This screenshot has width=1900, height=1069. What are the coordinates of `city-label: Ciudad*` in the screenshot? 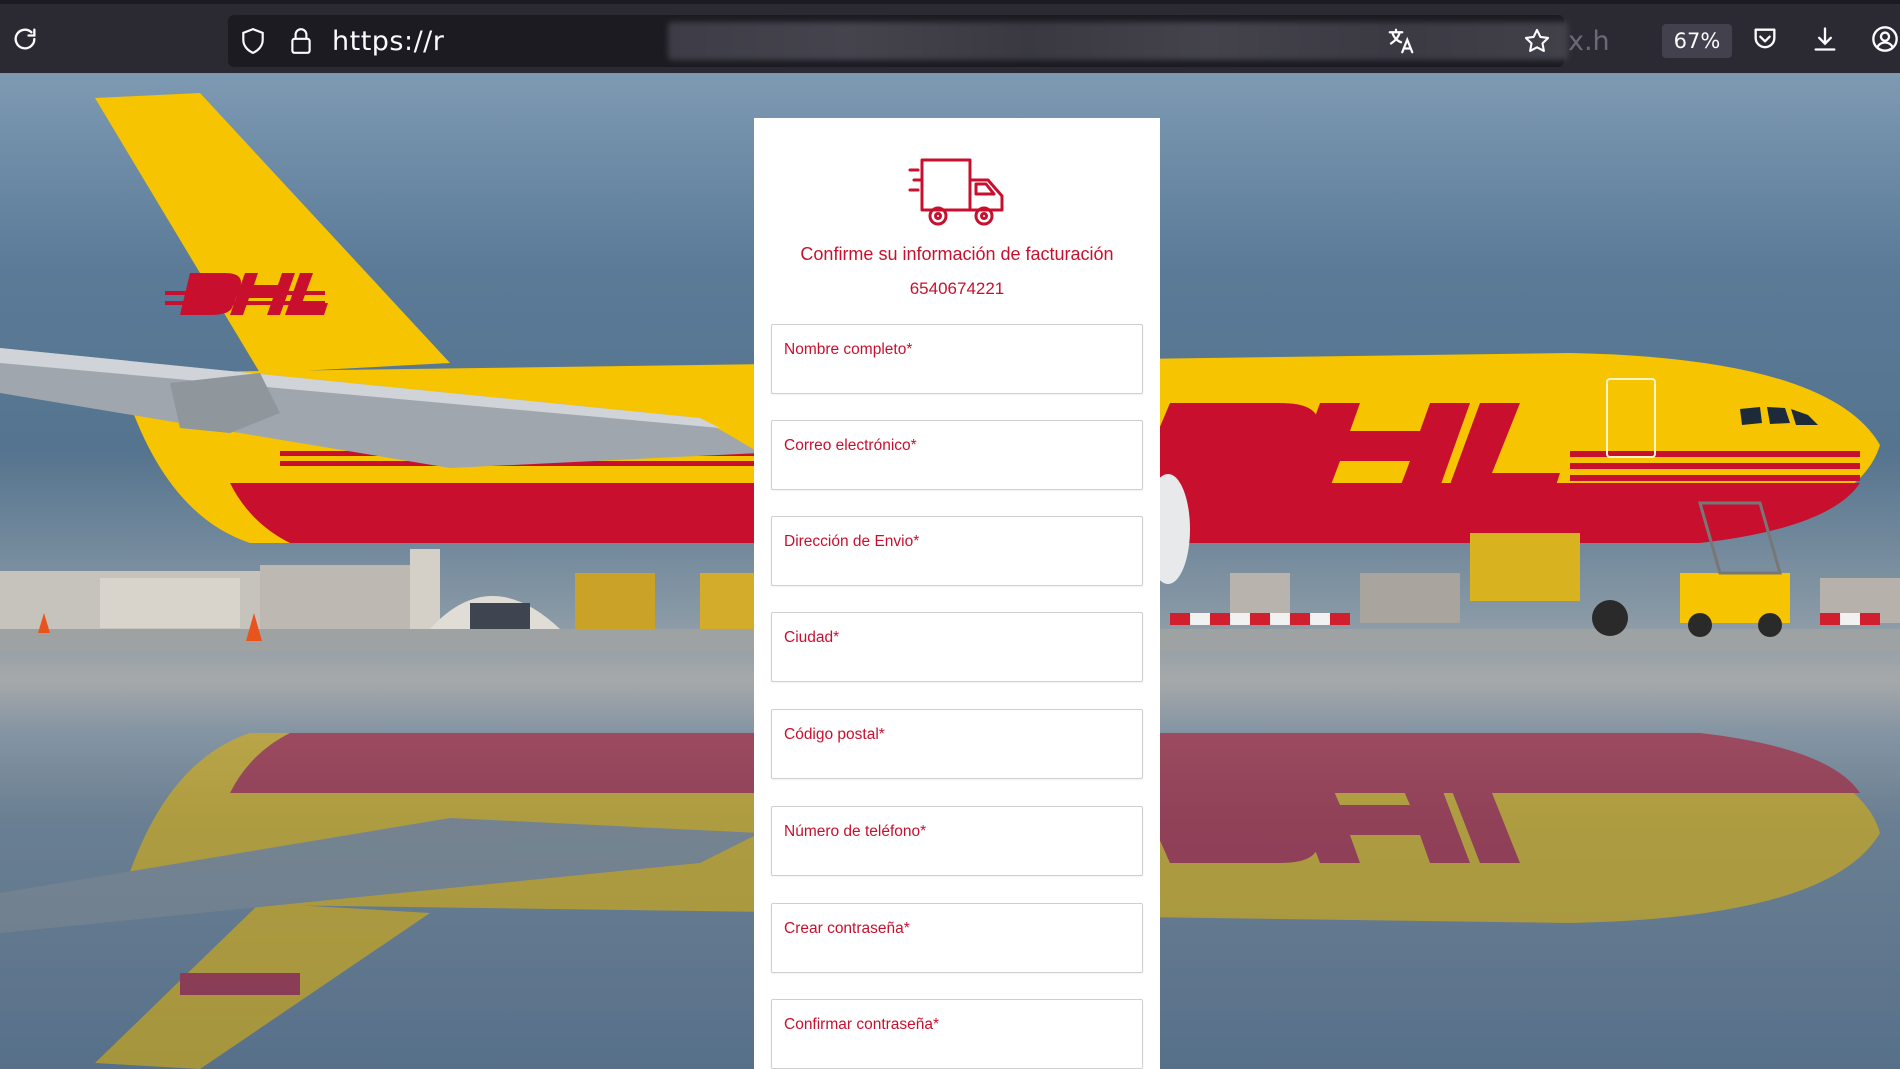 It's located at (812, 637).